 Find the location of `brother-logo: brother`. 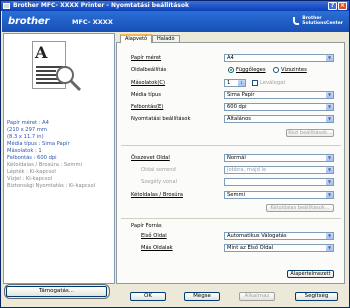

brother-logo: brother is located at coordinates (29, 21).